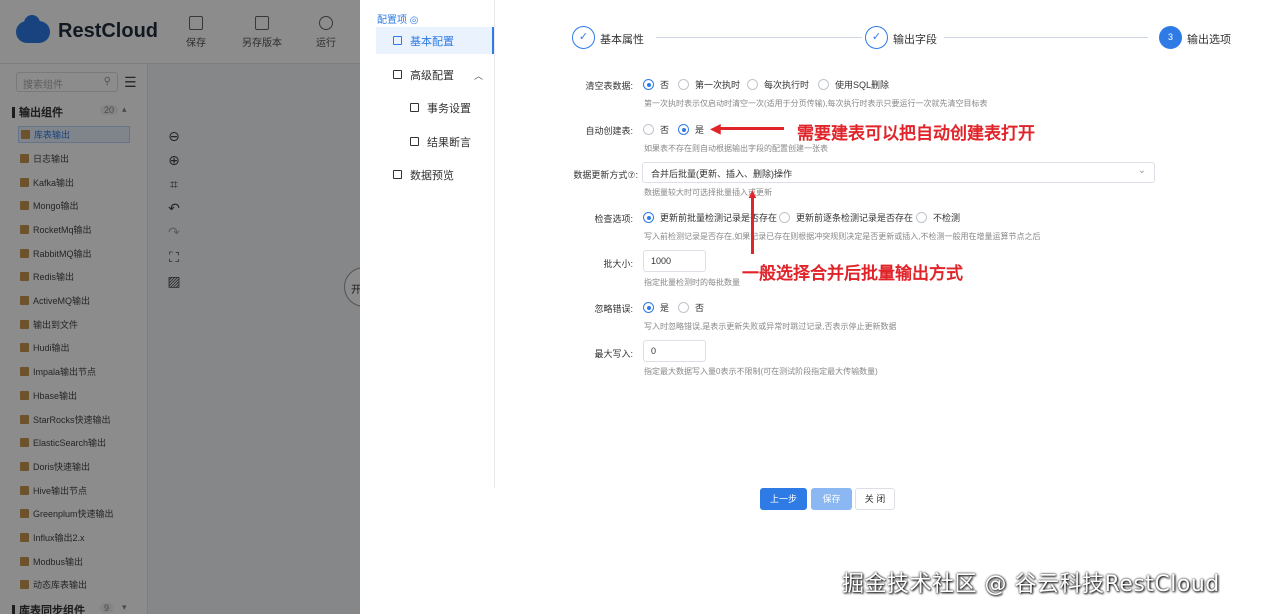 The image size is (1269, 614). I want to click on nav-item-assertion: 结果断言, so click(443, 141).